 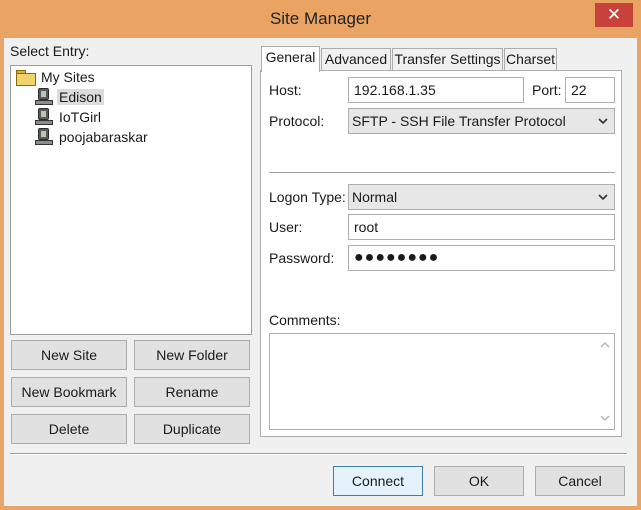 I want to click on duplicate-button: Duplicate, so click(x=192, y=429).